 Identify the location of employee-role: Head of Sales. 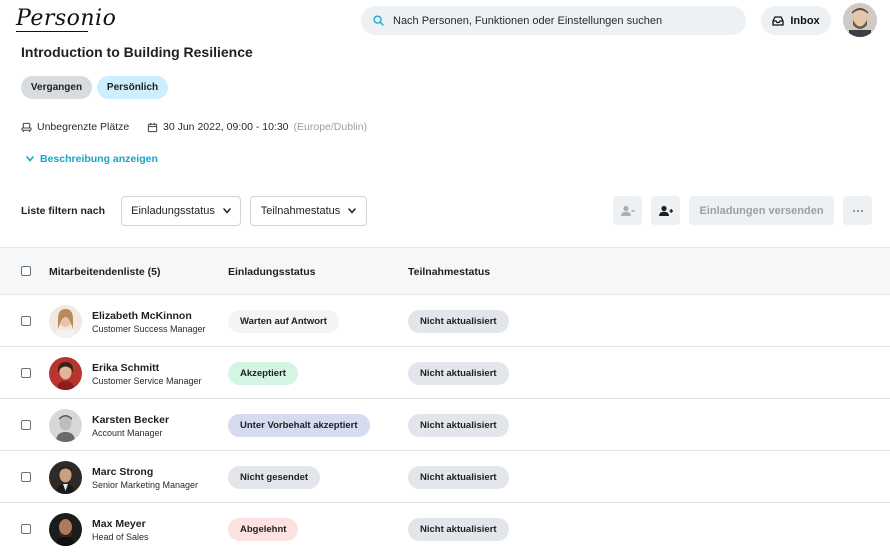
(120, 537).